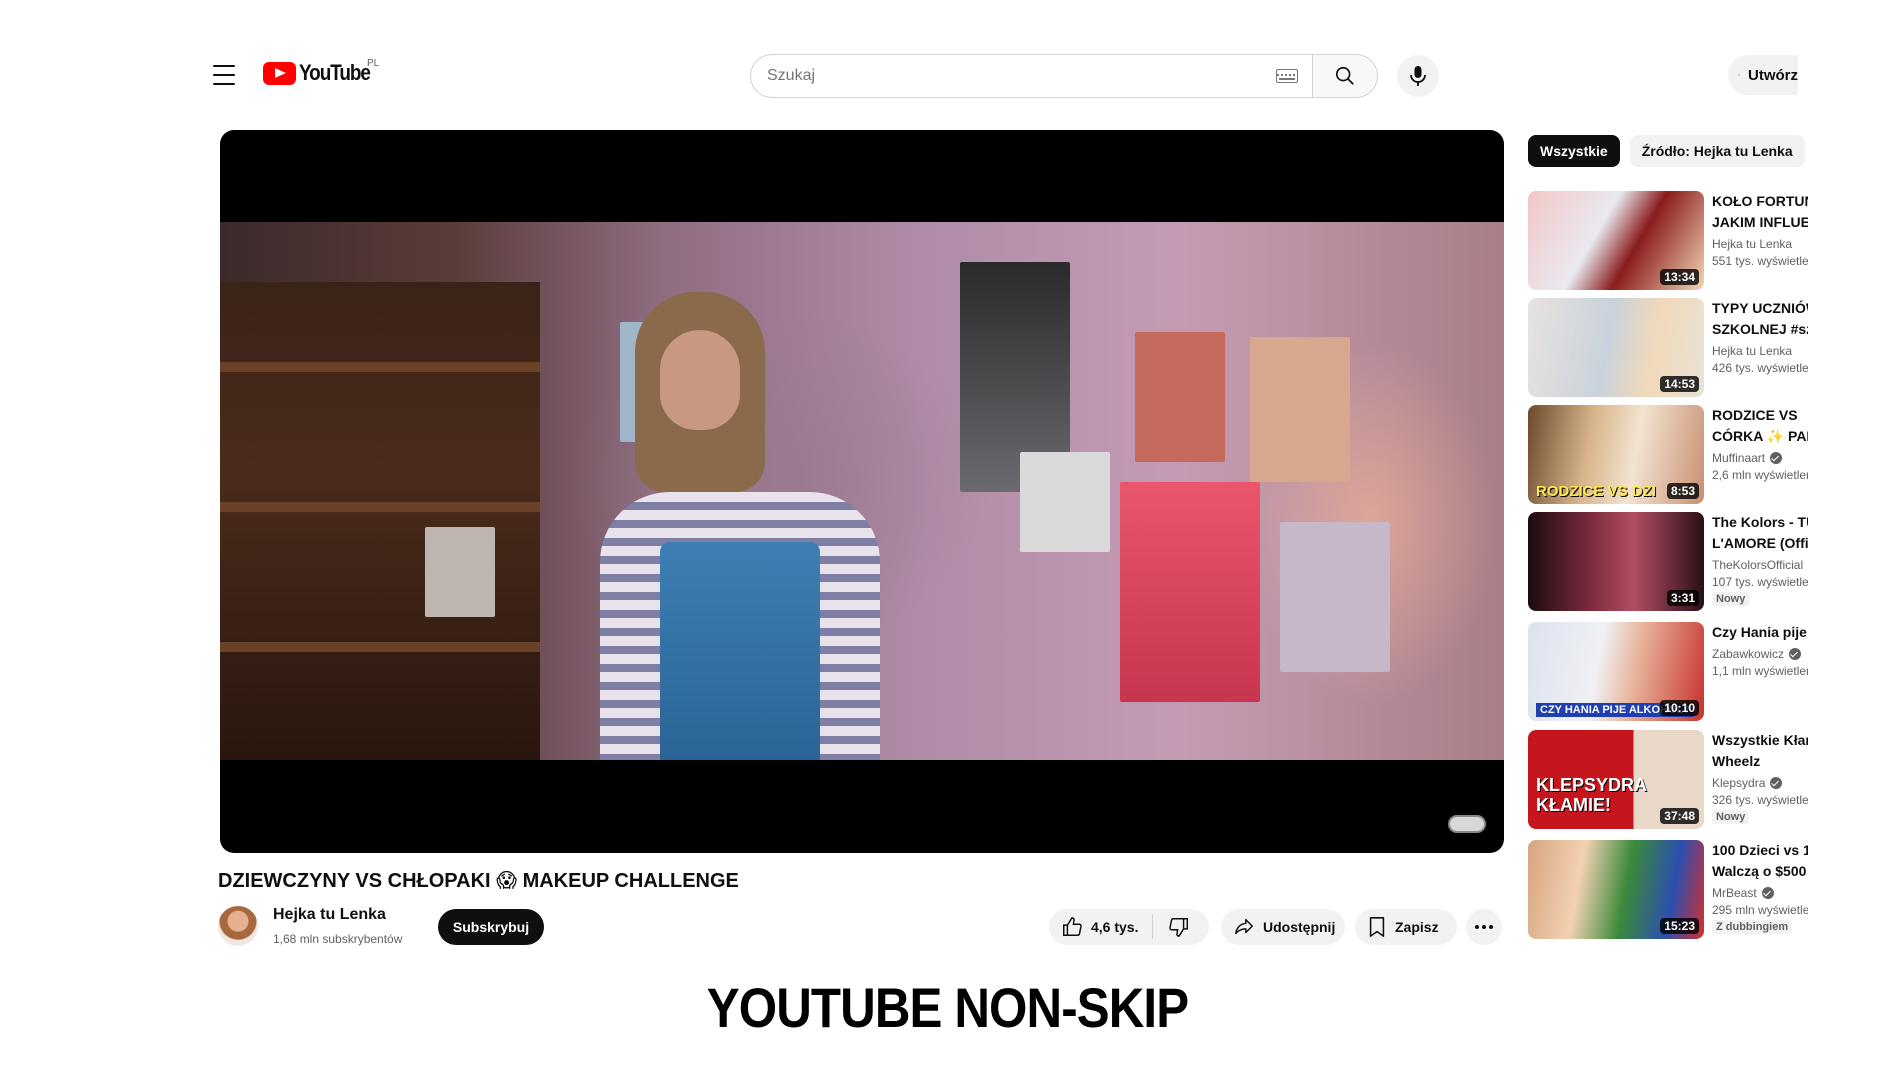  Describe the element at coordinates (1616, 454) in the screenshot. I see `video-thumbnail: RODZICE VS DZI 8:53` at that location.